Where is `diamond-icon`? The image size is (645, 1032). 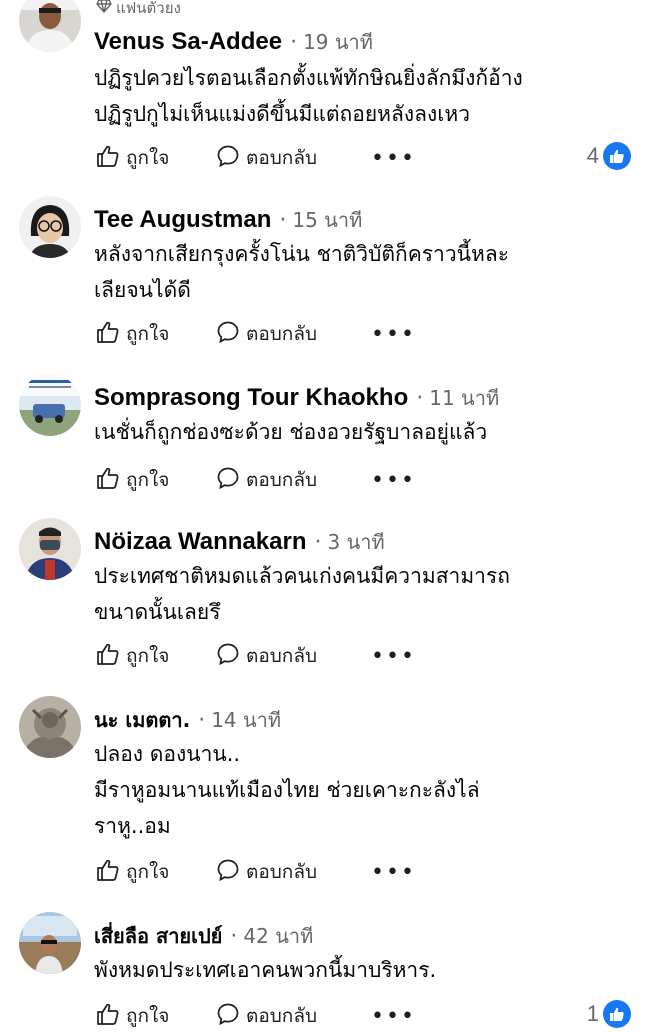
diamond-icon is located at coordinates (104, 8).